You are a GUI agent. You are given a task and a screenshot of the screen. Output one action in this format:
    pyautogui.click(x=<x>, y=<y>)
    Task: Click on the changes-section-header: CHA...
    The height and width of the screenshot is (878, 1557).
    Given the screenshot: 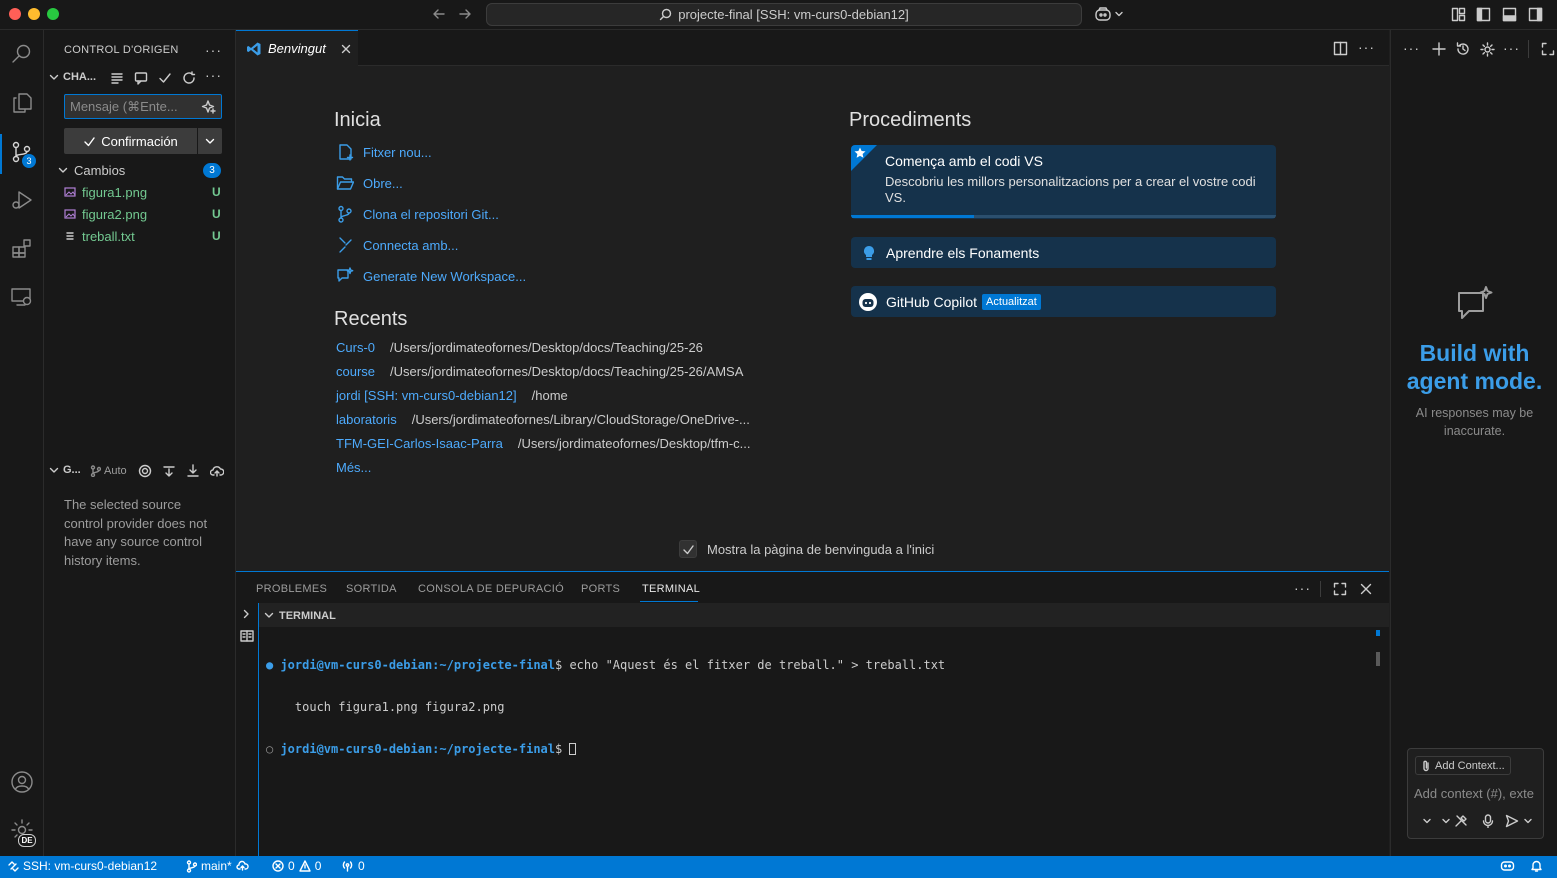 What is the action you would take?
    pyautogui.click(x=72, y=77)
    